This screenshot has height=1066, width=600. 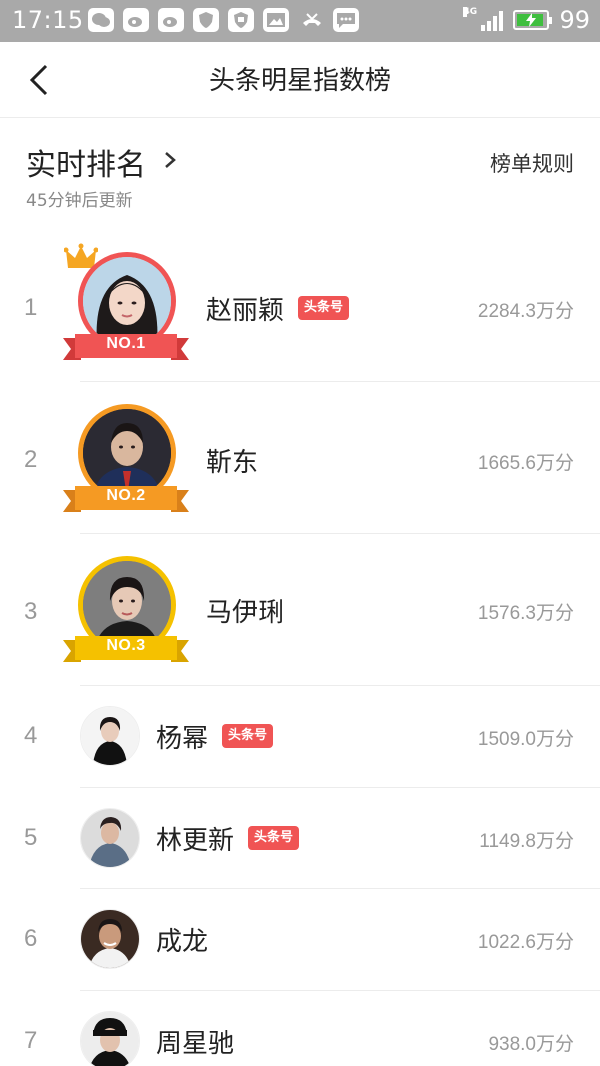 I want to click on nav-bar: 头条明星指数榜, so click(x=300, y=80).